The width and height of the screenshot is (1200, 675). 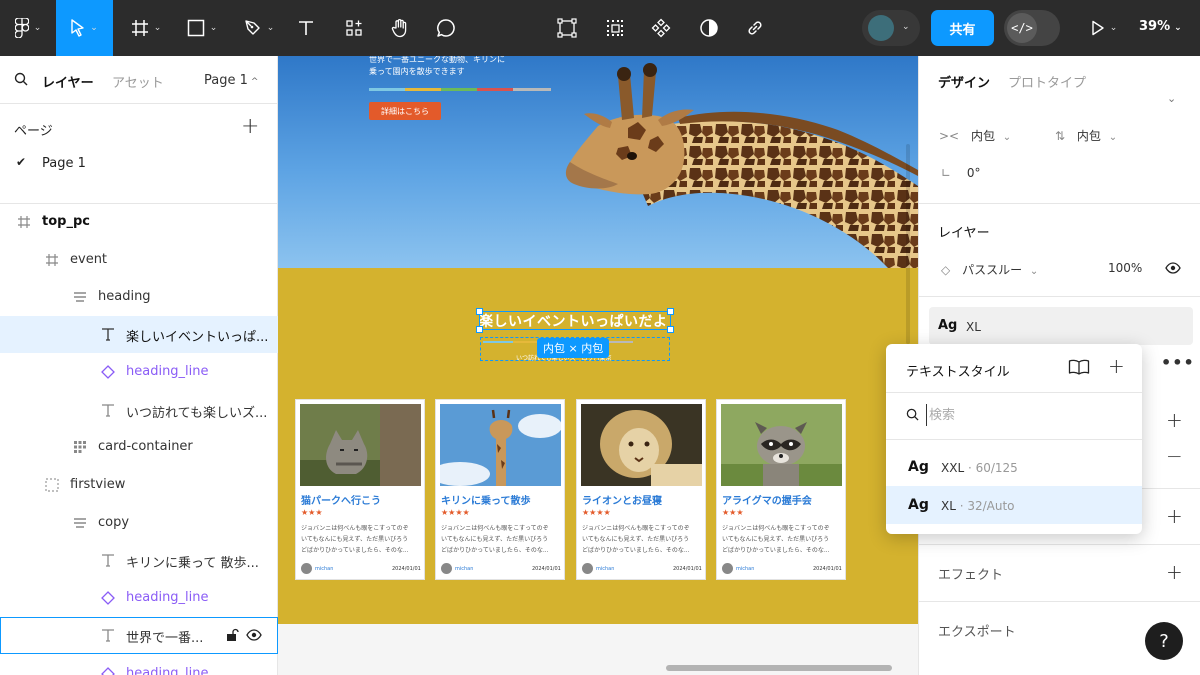 What do you see at coordinates (615, 28) in the screenshot?
I see `layout-grid-button` at bounding box center [615, 28].